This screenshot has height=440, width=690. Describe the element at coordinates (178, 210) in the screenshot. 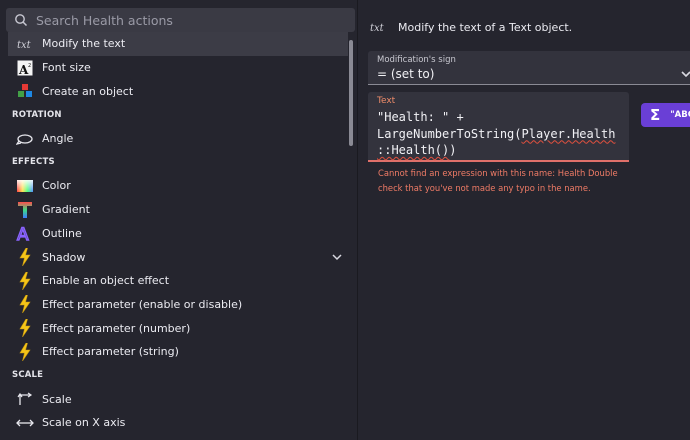

I see `list-item: Gradient` at that location.